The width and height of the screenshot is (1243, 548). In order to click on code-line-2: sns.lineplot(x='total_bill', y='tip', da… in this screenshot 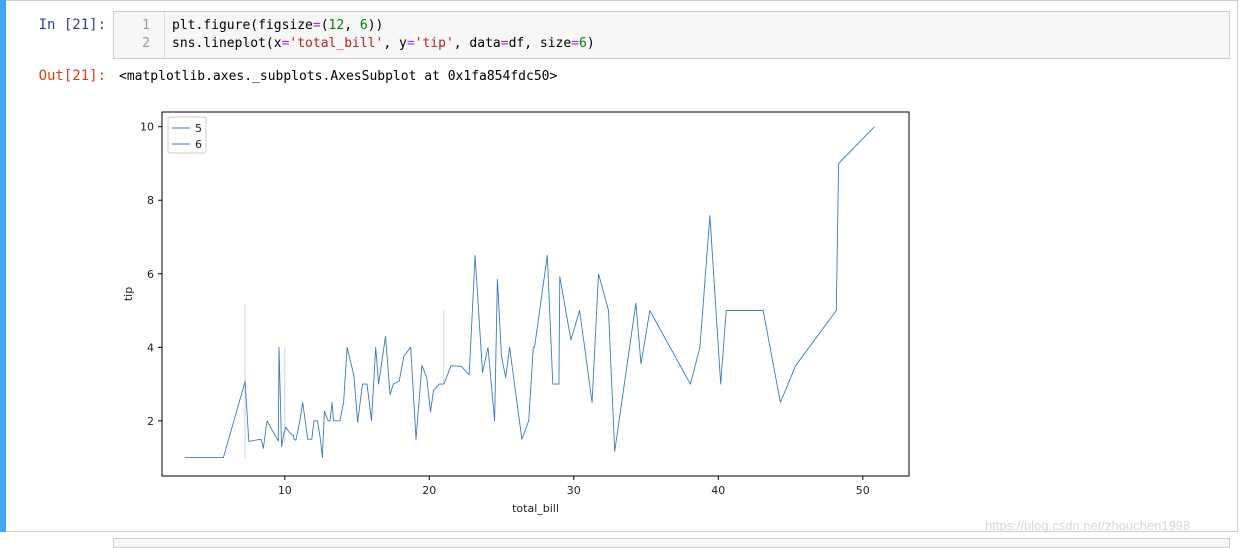, I will do `click(383, 43)`.